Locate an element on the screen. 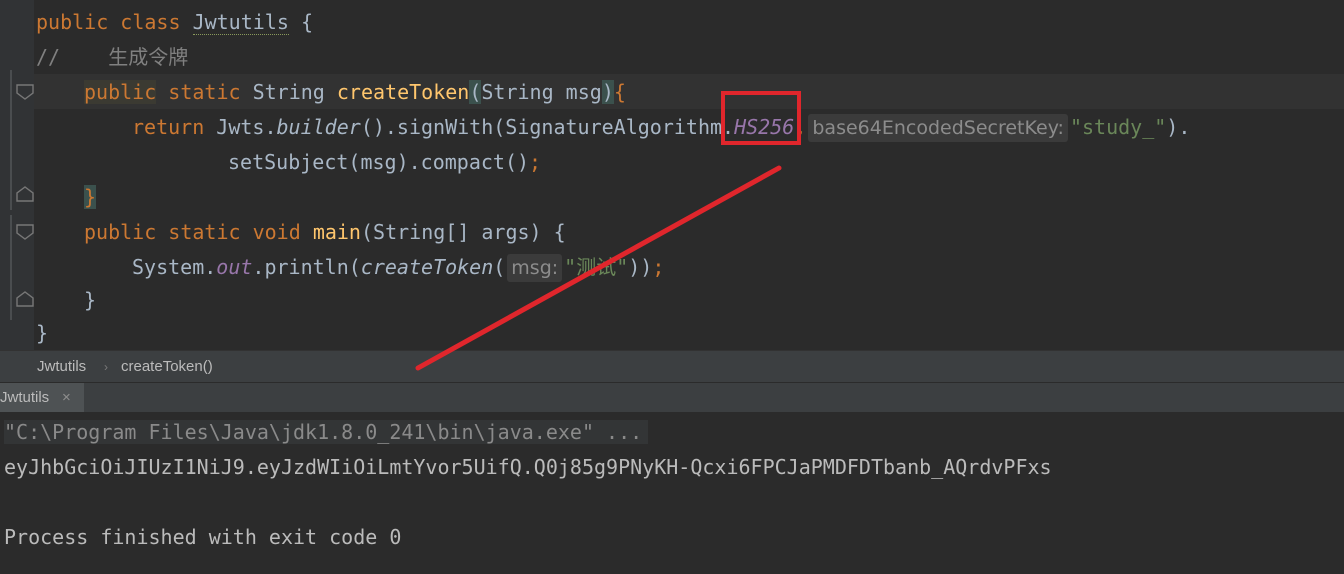 This screenshot has width=1344, height=574. code-line-chain: setSubject(msg).compact(); is located at coordinates (384, 162).